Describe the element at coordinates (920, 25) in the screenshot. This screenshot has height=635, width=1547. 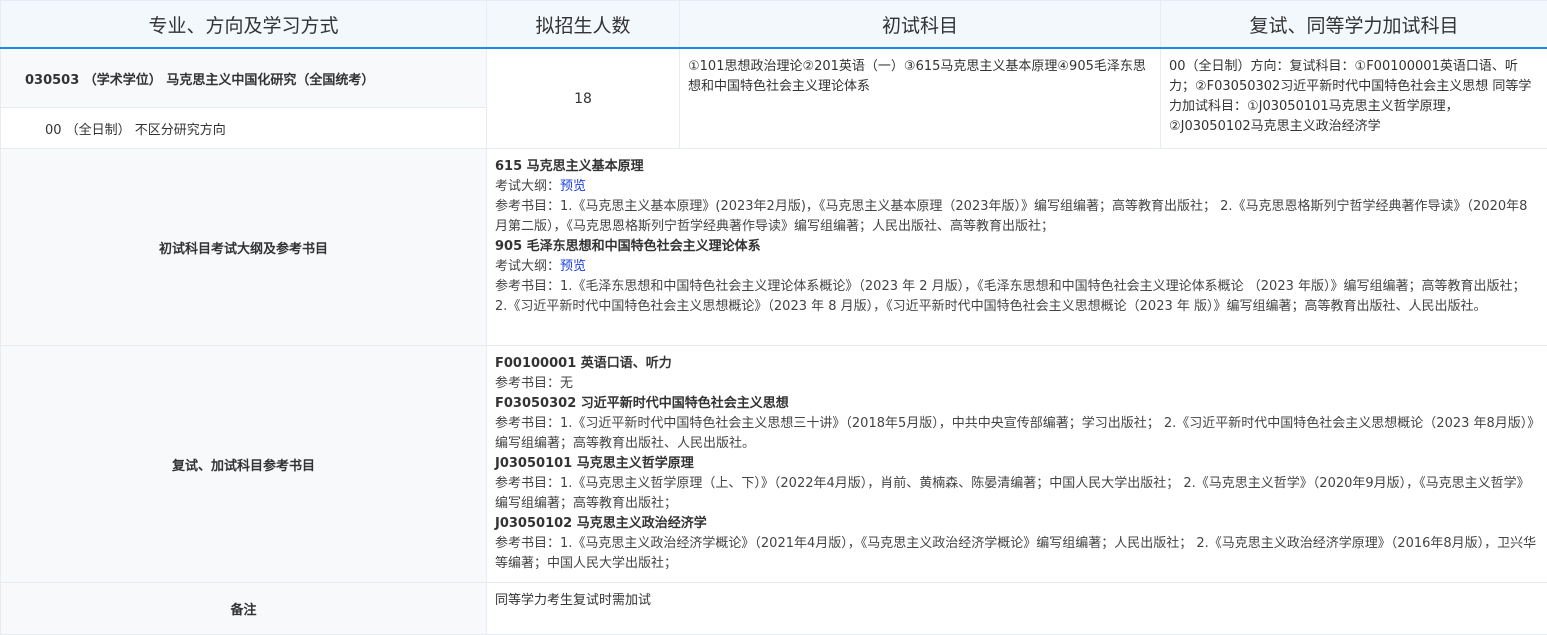
I see `header-prelim: 初试科目` at that location.